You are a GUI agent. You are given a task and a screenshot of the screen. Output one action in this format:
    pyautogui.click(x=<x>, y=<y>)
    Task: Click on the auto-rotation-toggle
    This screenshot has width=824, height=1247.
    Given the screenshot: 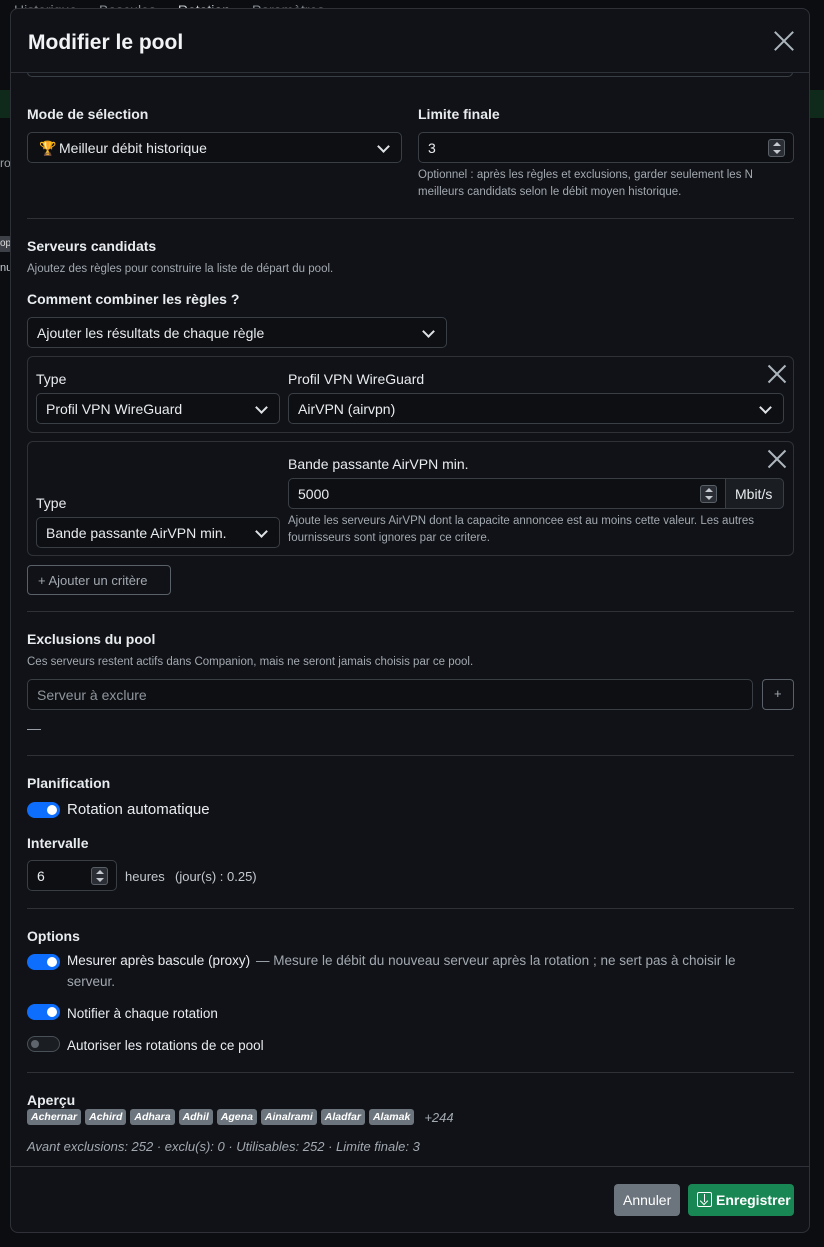 What is the action you would take?
    pyautogui.click(x=43, y=810)
    